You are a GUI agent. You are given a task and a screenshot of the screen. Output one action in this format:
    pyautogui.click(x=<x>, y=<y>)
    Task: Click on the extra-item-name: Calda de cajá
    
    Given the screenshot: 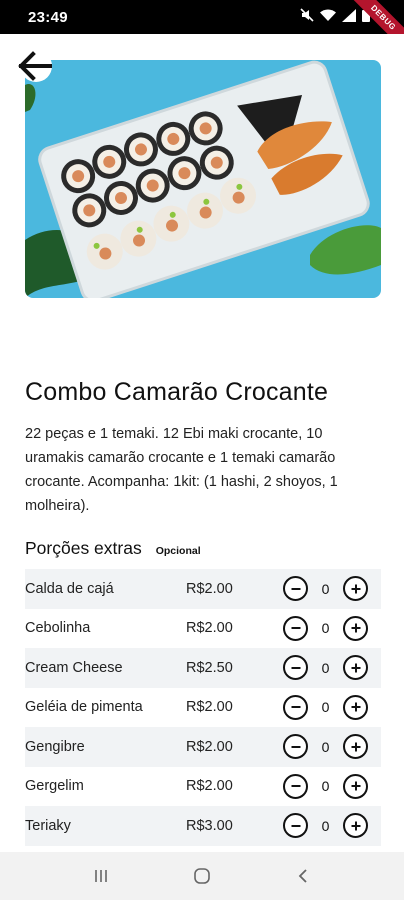 What is the action you would take?
    pyautogui.click(x=69, y=588)
    